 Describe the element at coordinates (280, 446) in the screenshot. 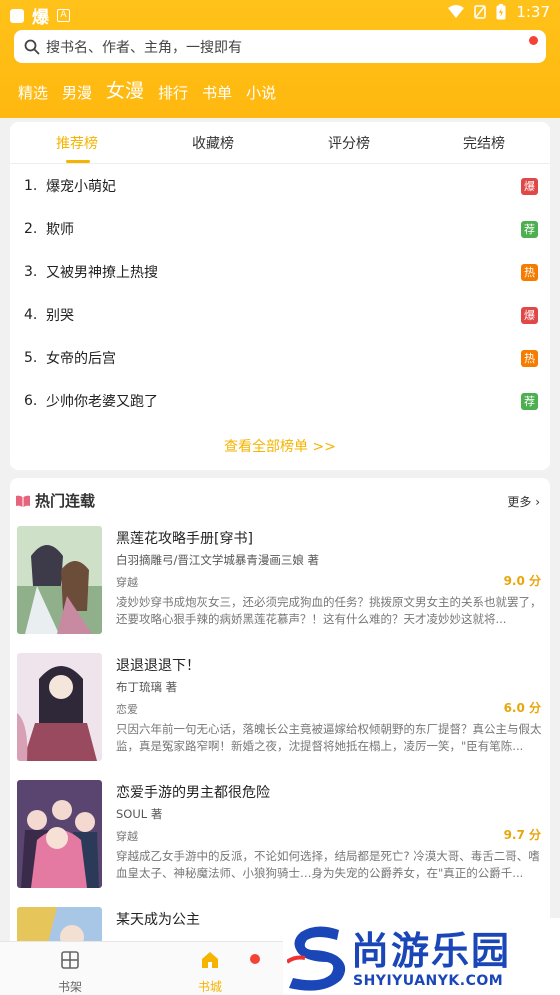

I see `view-all-rankings-link: 查看全部榜单 >>` at that location.